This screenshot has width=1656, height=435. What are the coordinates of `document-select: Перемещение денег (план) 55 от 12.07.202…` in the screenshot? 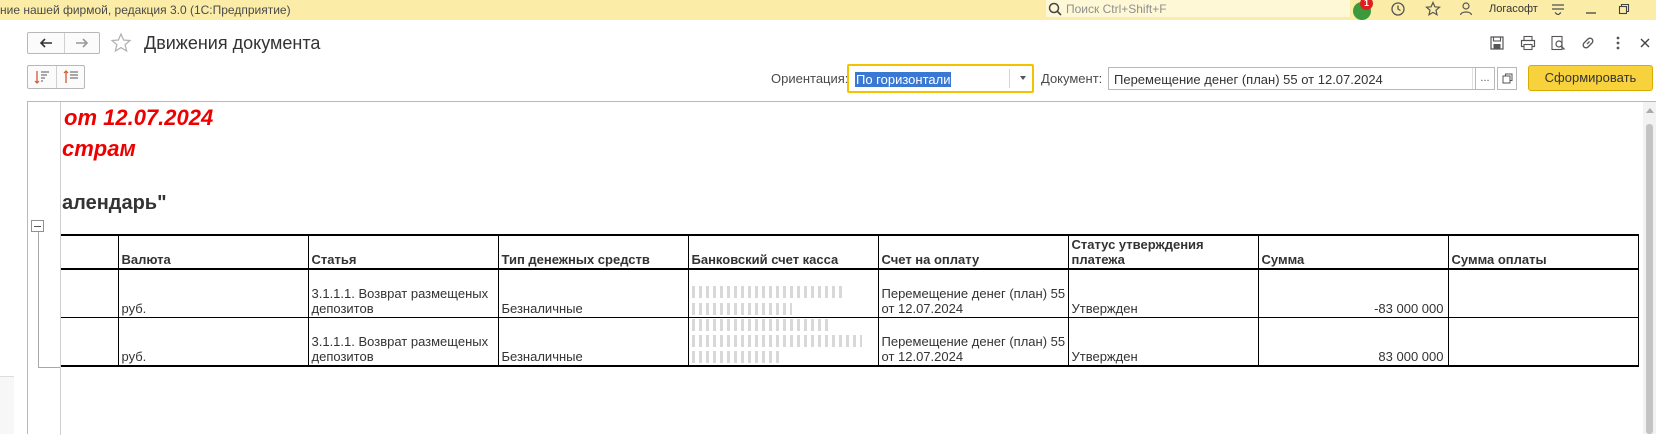 It's located at (1300, 78).